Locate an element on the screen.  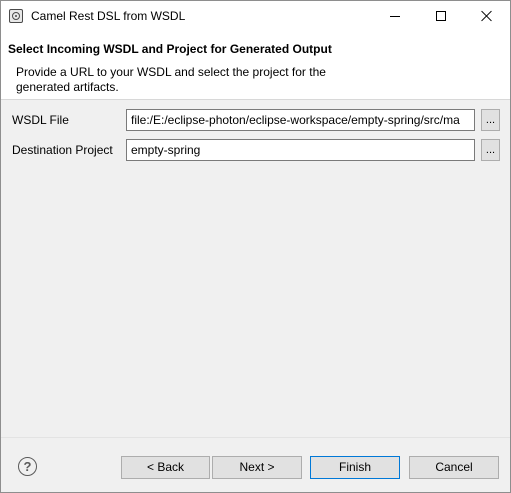
maximize-button is located at coordinates (441, 16).